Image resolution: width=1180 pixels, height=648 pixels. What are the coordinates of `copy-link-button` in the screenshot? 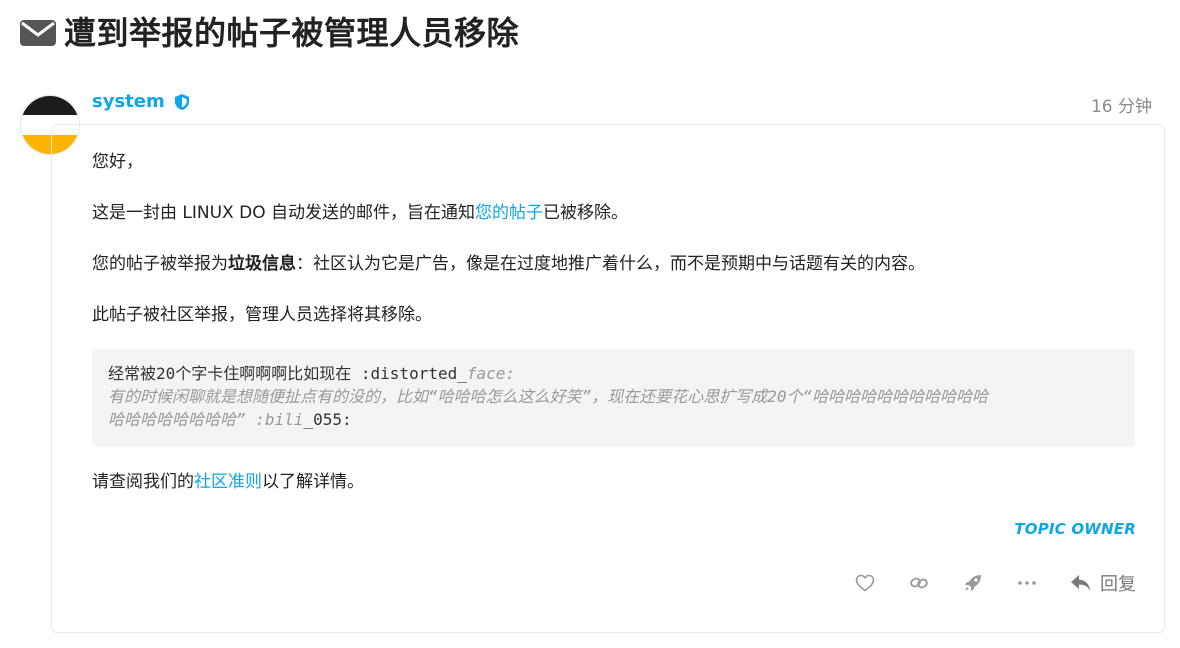 It's located at (919, 583).